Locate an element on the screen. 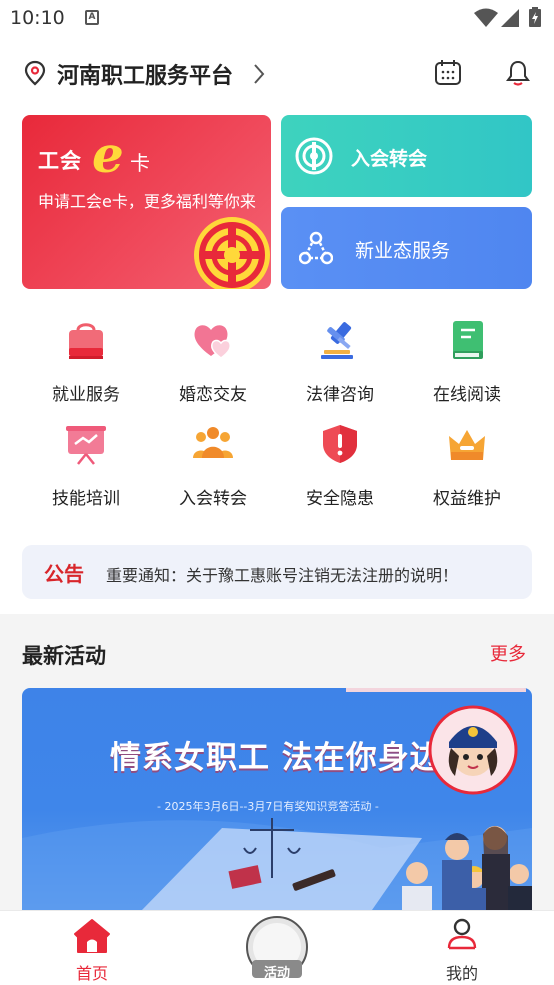 This screenshot has width=554, height=985. tab-label: 首页 is located at coordinates (91, 973).